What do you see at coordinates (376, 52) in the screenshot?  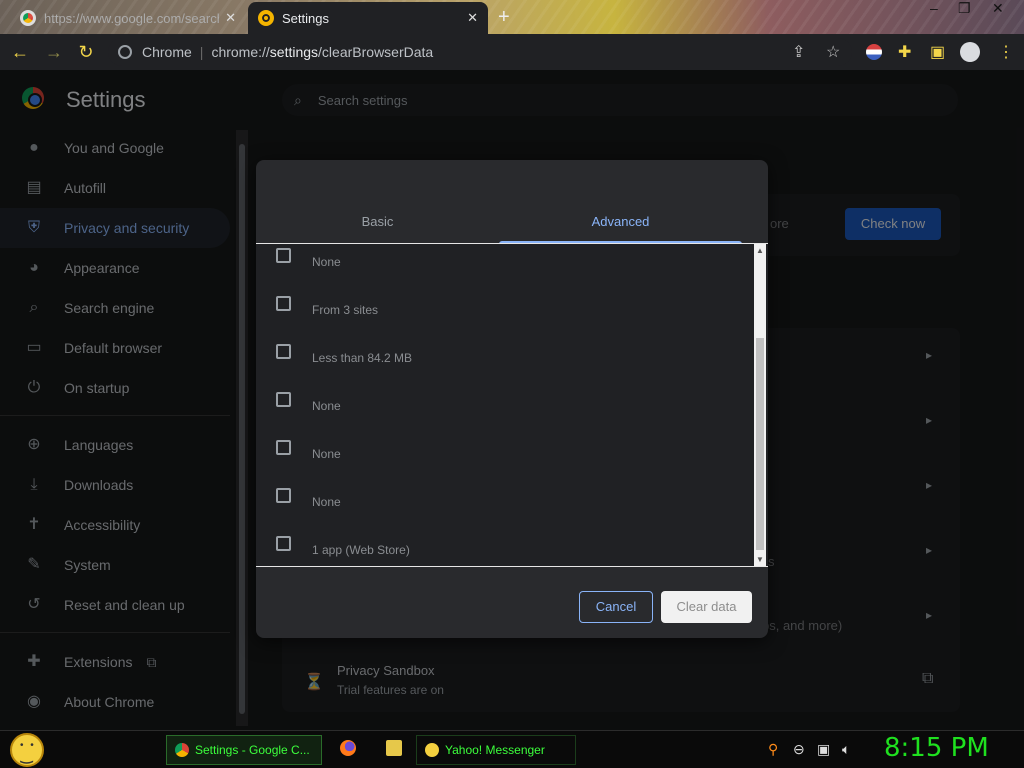 I see `url-path: /clearBrowserData` at bounding box center [376, 52].